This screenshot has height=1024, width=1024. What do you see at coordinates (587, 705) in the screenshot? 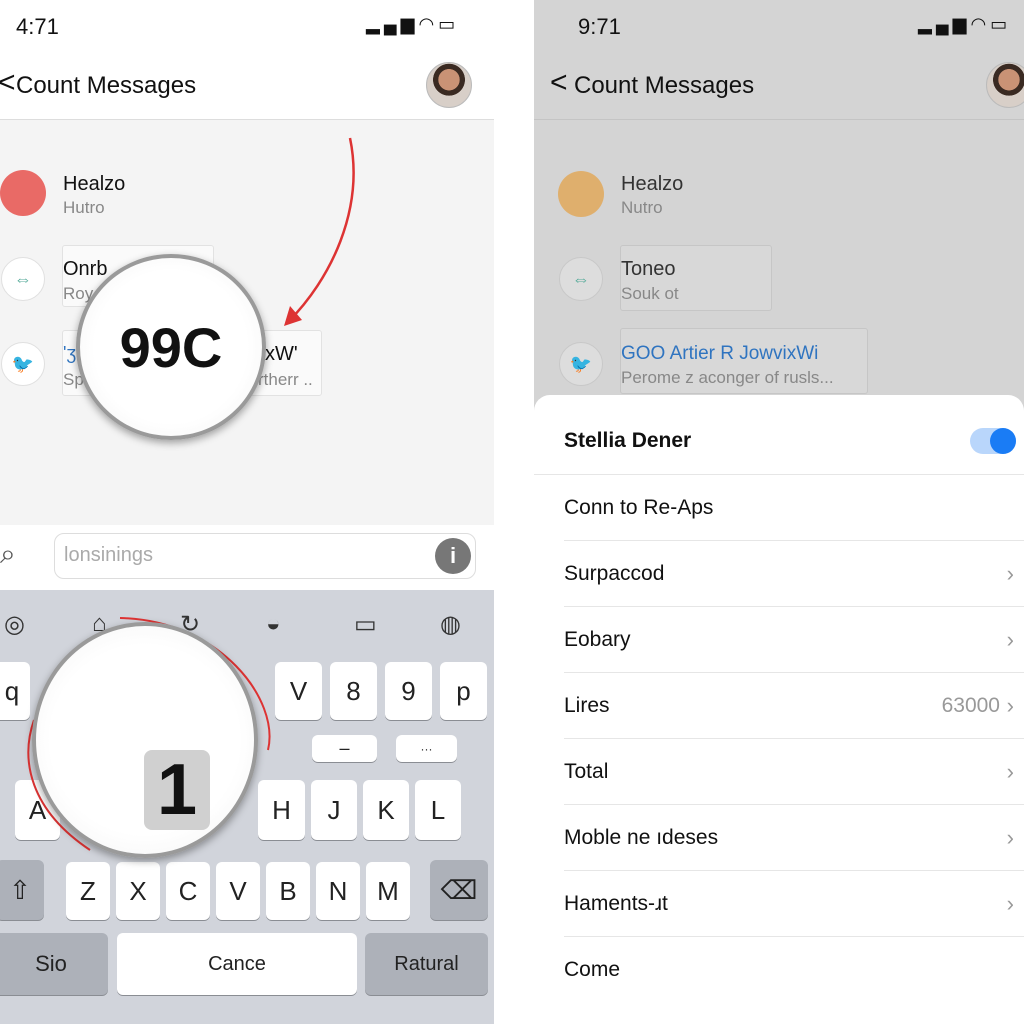
I see `row-label: Lires` at bounding box center [587, 705].